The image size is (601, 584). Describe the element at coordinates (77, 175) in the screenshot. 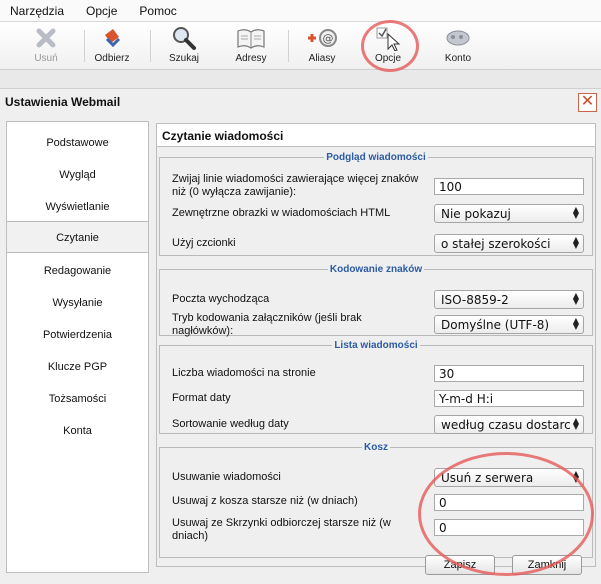

I see `sidebar-item-wyglad: Wygląd` at that location.